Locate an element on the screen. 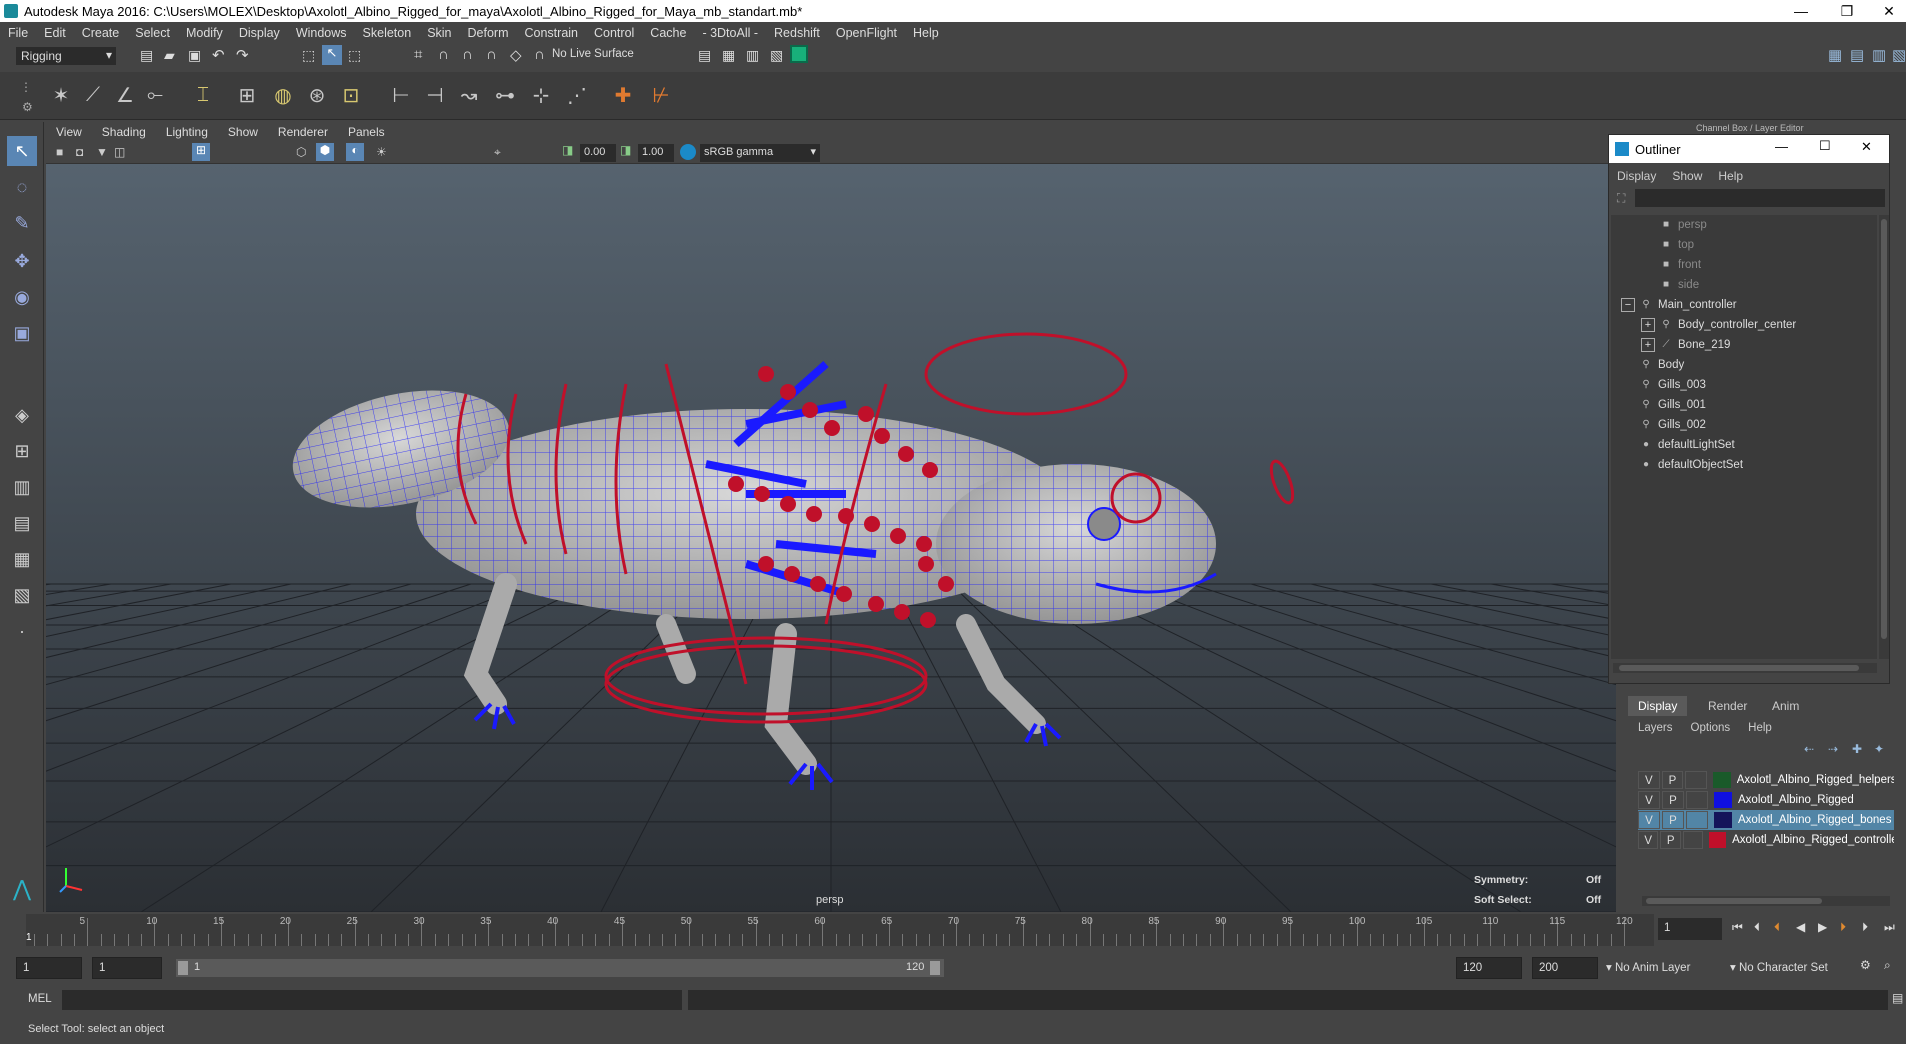  workspace-icon: ▦ is located at coordinates (1835, 55).